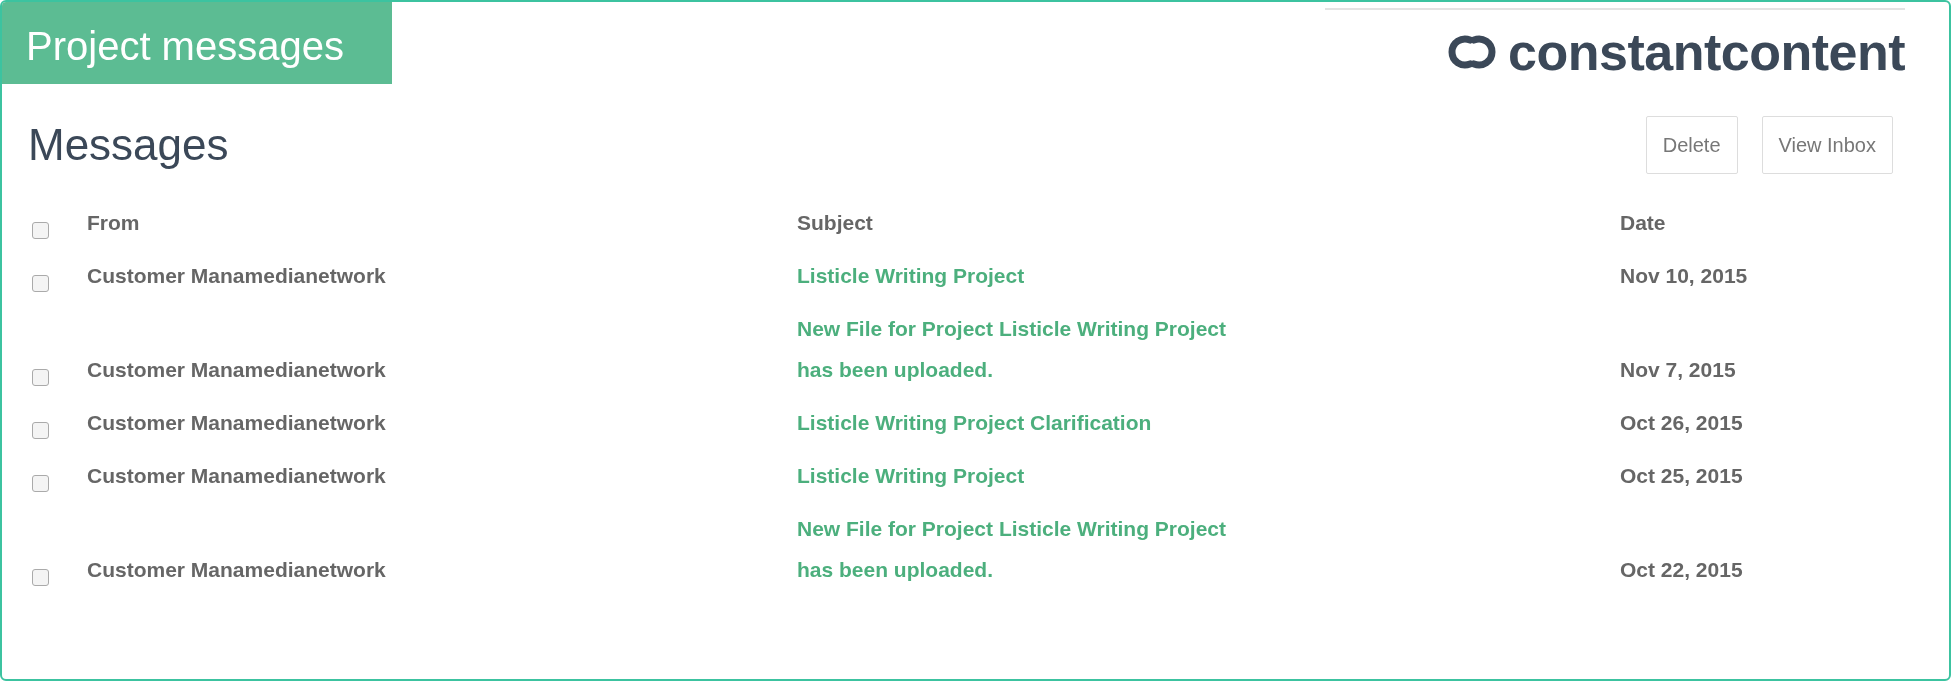 The height and width of the screenshot is (681, 1951). Describe the element at coordinates (1827, 145) in the screenshot. I see `toolbar-button: View Inbox` at that location.